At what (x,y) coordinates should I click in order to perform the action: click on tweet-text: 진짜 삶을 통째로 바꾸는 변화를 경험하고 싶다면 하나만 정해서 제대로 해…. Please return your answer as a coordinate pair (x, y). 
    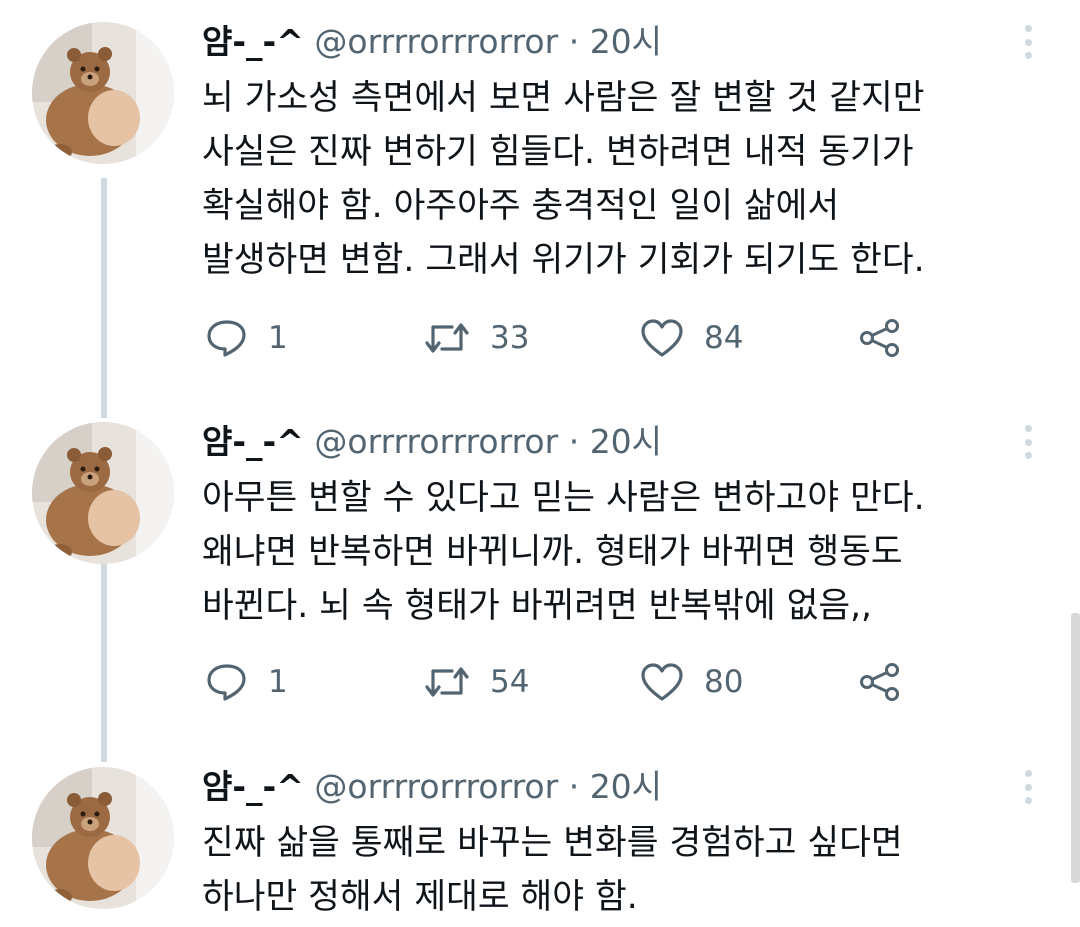
    Looking at the image, I should click on (632, 870).